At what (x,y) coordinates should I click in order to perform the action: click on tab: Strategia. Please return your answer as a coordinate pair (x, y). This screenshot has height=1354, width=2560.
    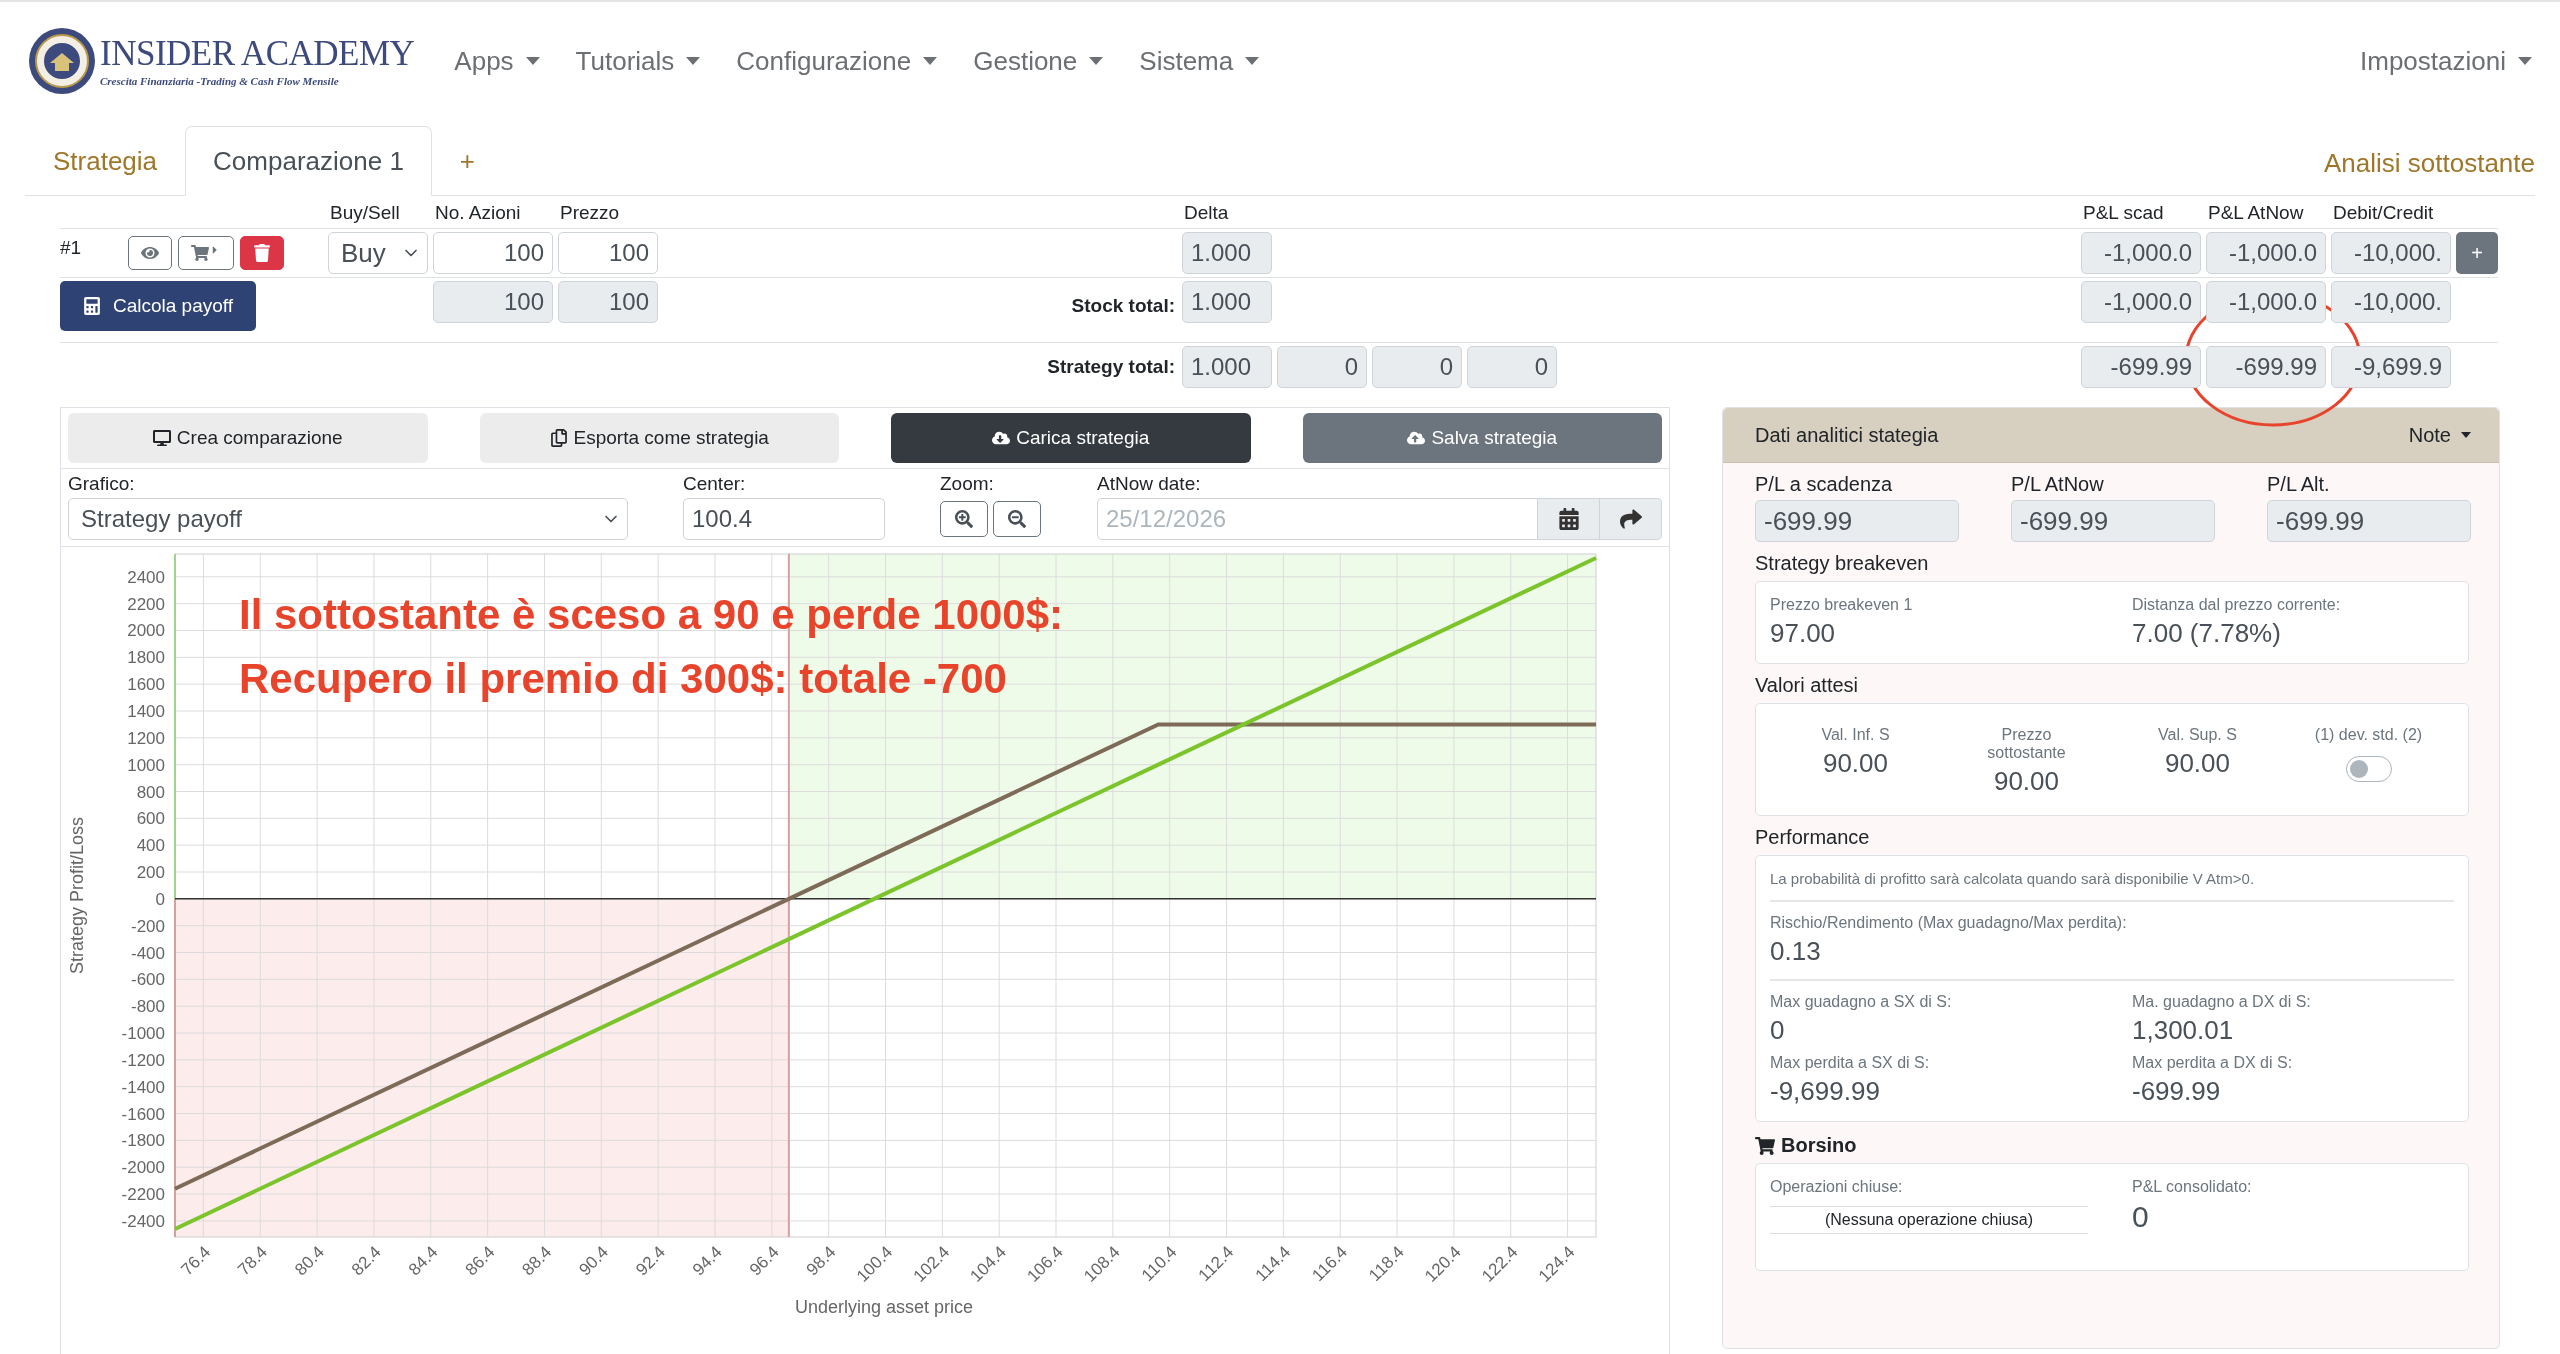
    Looking at the image, I should click on (105, 161).